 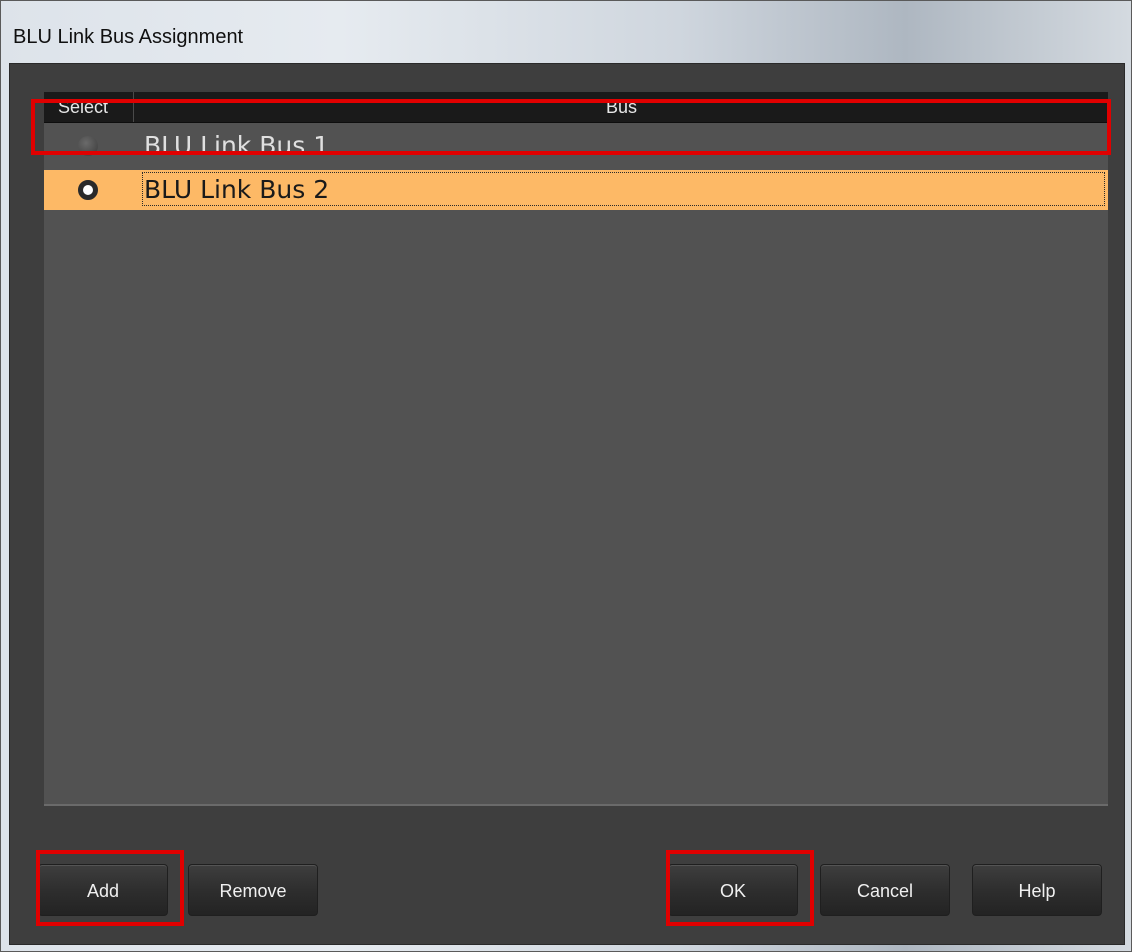 What do you see at coordinates (576, 190) in the screenshot?
I see `bus-row-2: BLU Link Bus 2` at bounding box center [576, 190].